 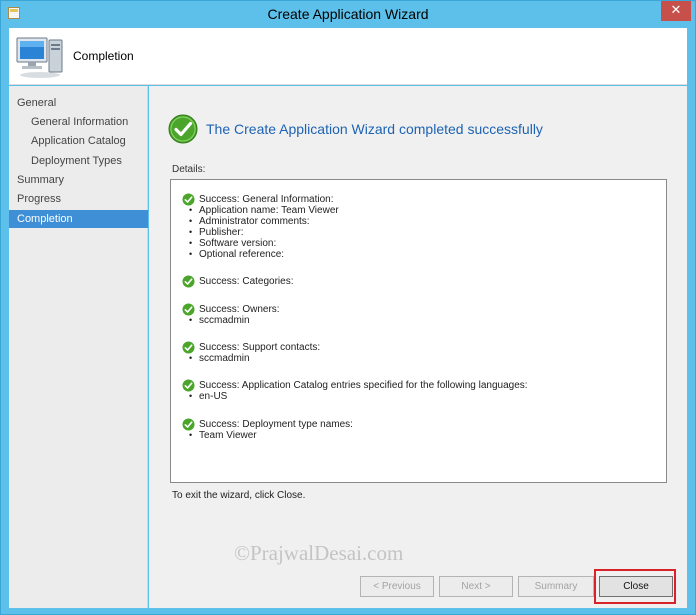 I want to click on detail-title: Success: Support contacts:, so click(x=260, y=347).